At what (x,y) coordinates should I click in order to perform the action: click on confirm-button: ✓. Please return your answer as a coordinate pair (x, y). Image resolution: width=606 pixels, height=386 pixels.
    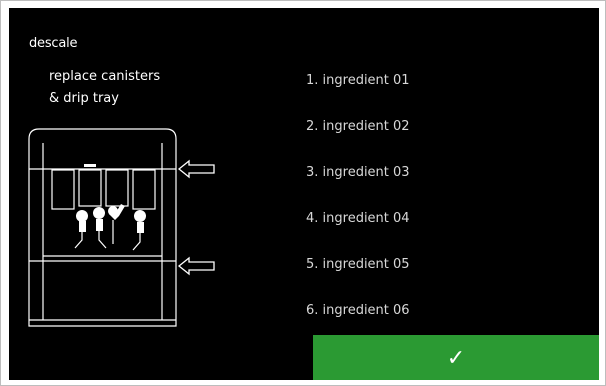
    Looking at the image, I should click on (456, 357).